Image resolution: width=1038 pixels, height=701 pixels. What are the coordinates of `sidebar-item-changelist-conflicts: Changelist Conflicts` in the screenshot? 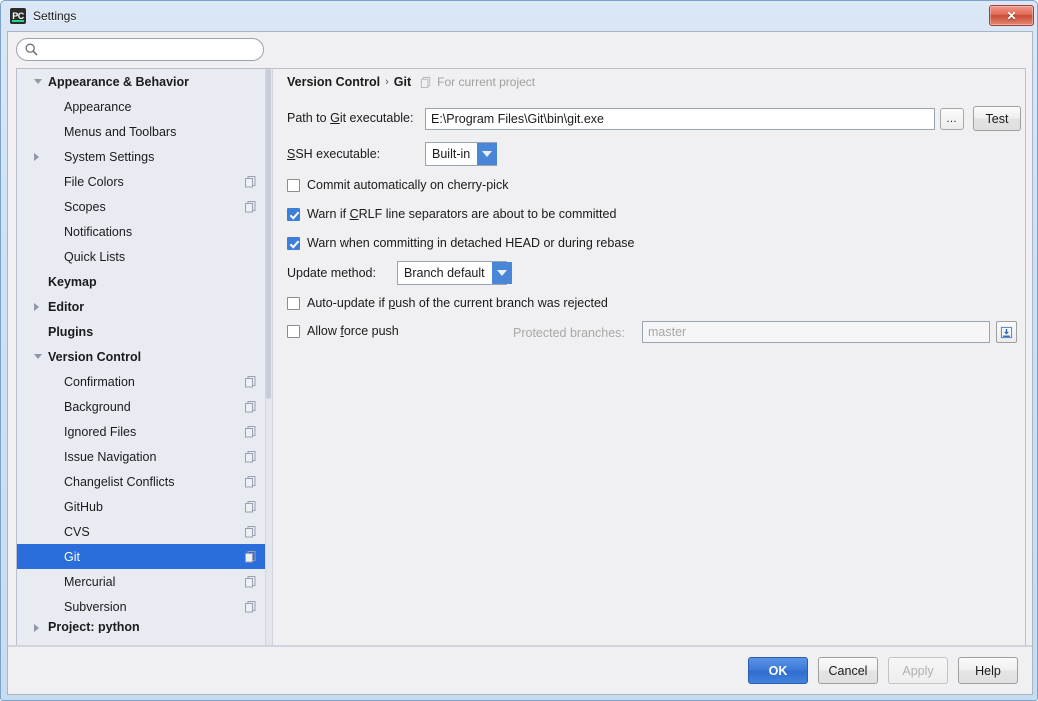 It's located at (144, 481).